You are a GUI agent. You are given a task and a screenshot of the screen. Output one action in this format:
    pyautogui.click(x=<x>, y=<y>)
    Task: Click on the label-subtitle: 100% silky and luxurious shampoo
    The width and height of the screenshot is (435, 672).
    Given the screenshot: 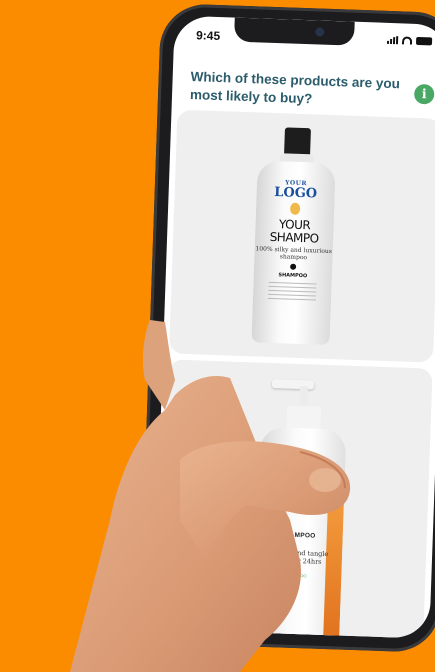 What is the action you would take?
    pyautogui.click(x=294, y=253)
    